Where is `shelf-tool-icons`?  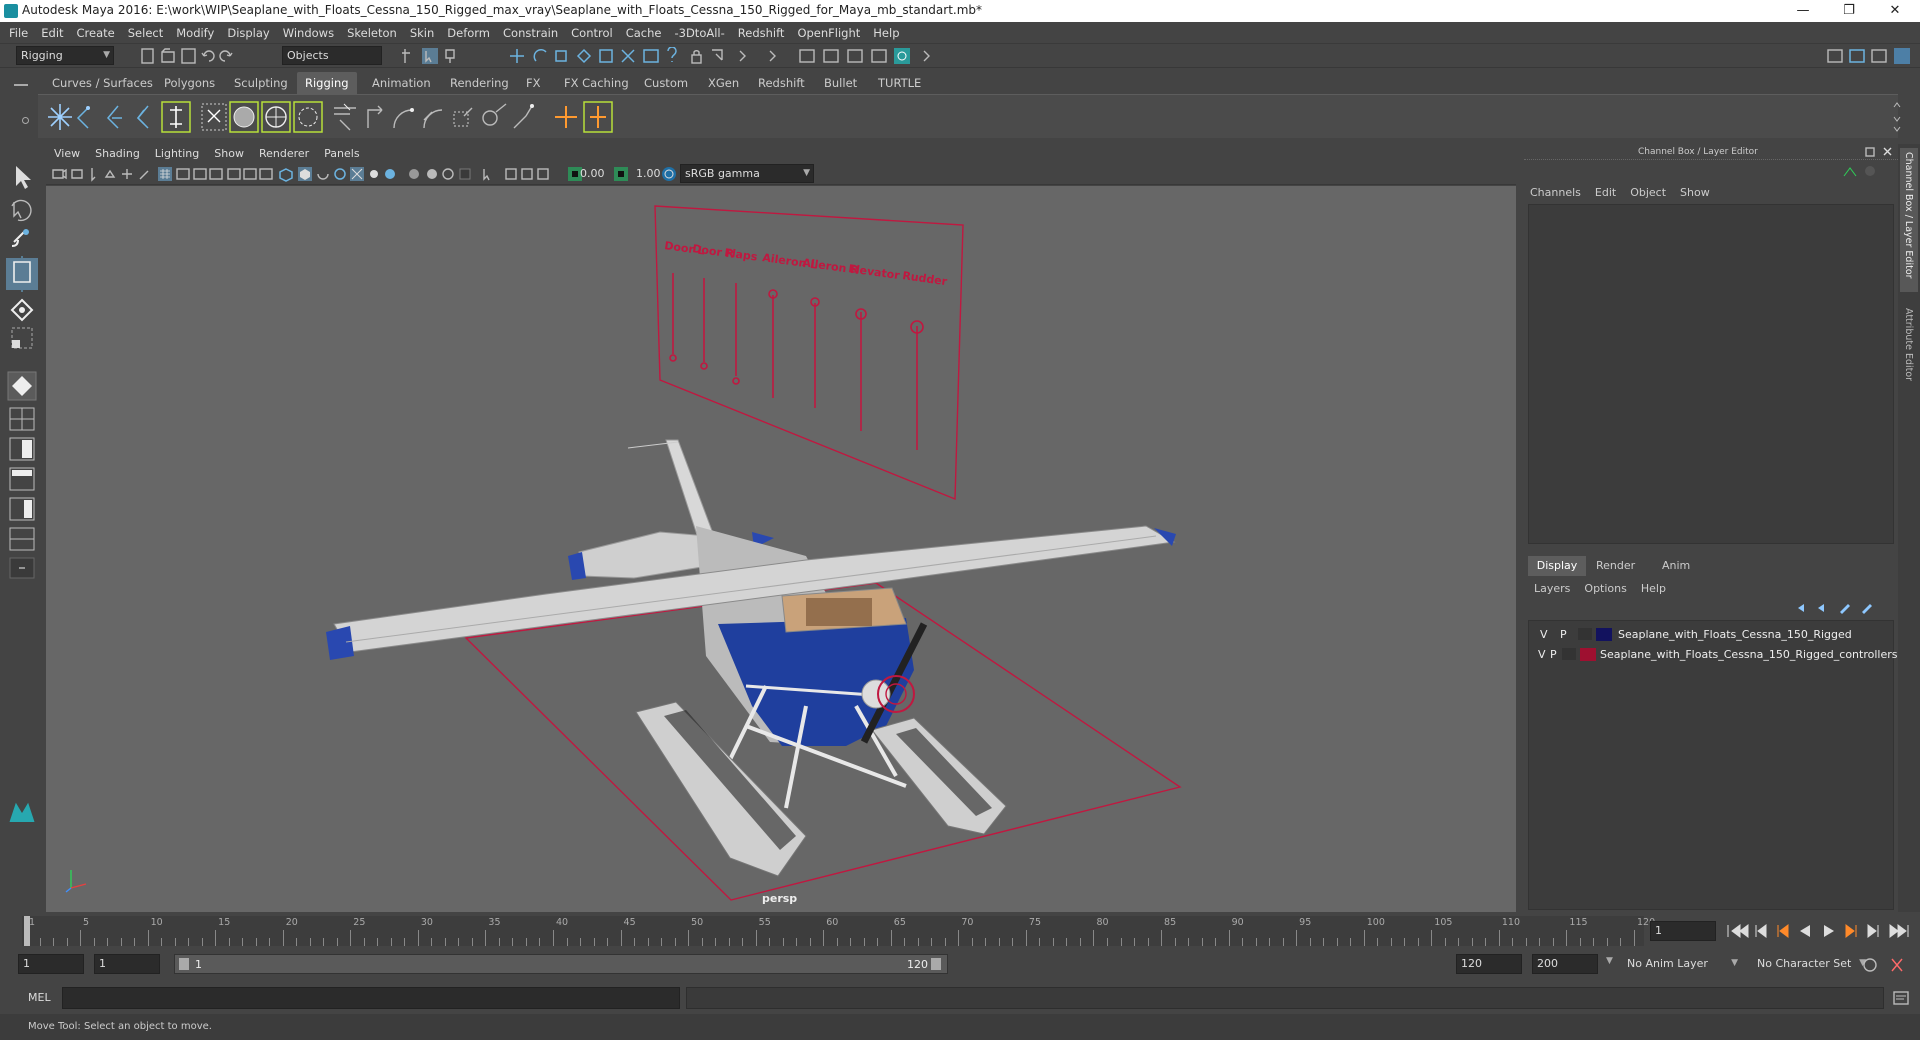
shelf-tool-icons is located at coordinates (364, 117).